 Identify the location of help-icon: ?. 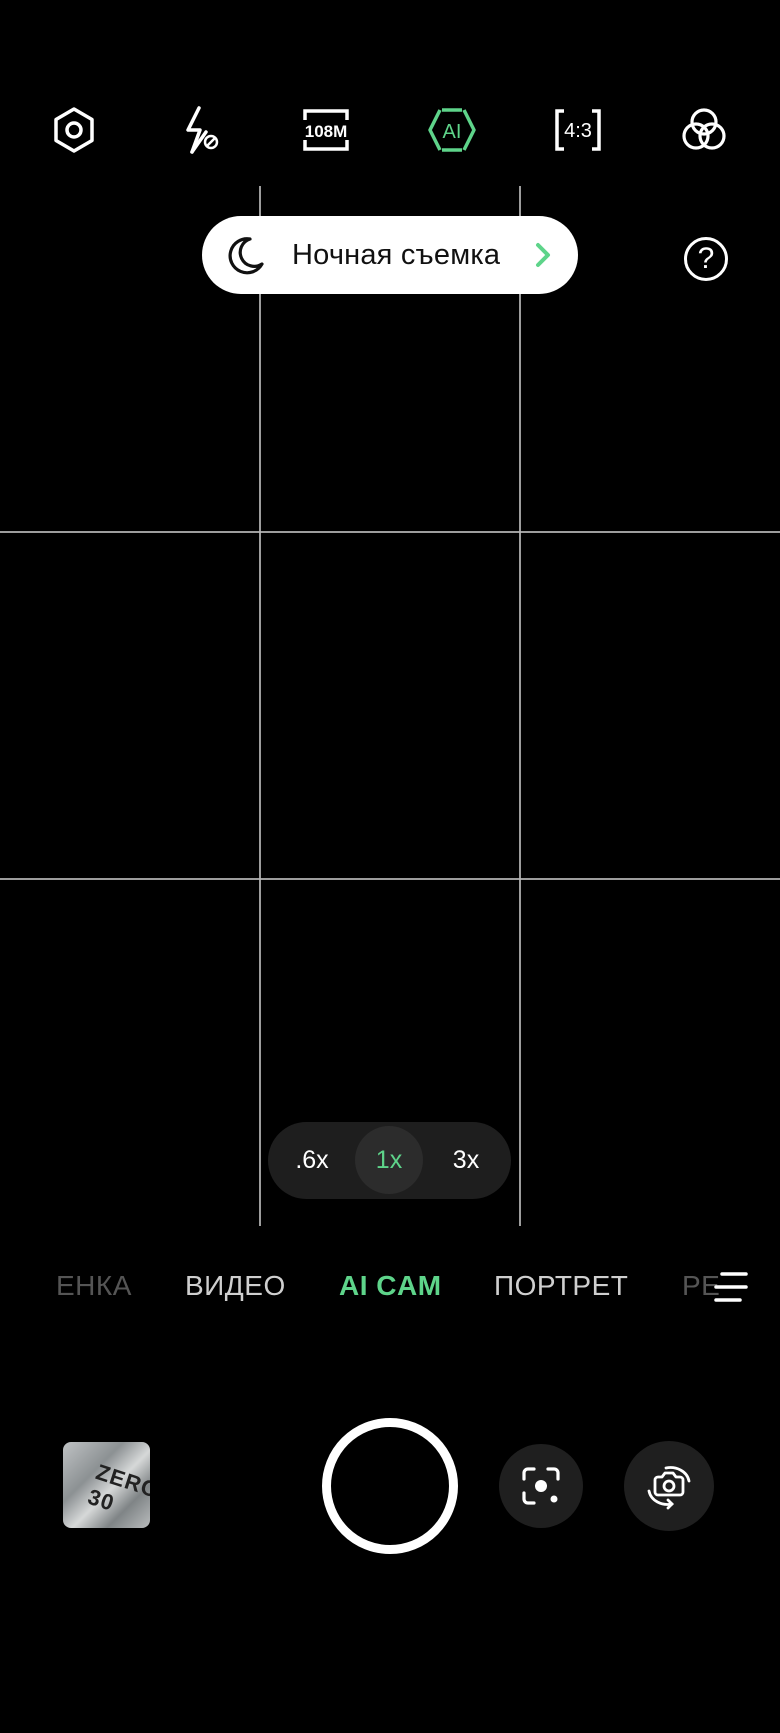
(706, 258).